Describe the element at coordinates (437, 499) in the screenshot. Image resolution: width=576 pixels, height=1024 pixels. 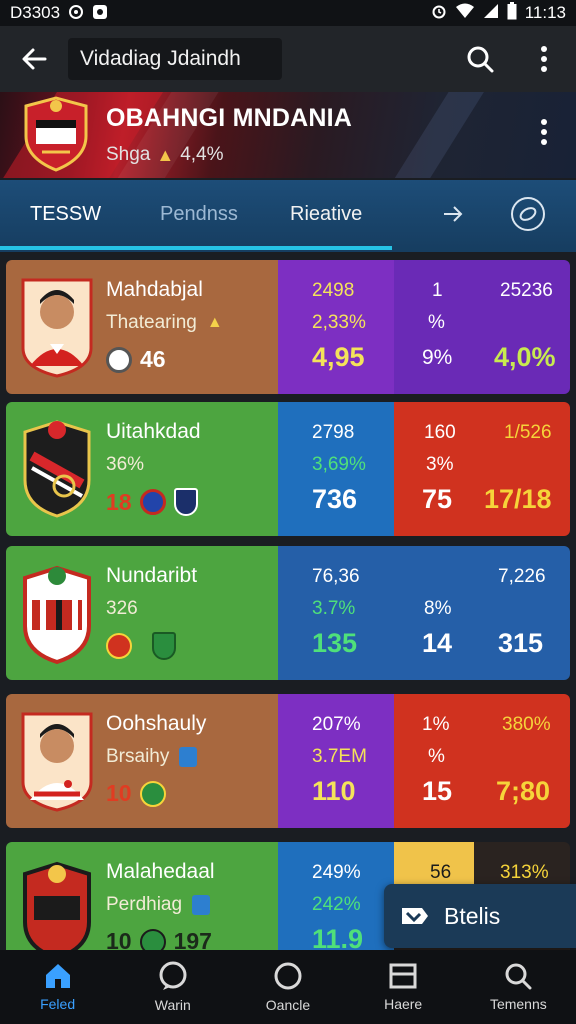
I see `stat-value-large: 75` at that location.